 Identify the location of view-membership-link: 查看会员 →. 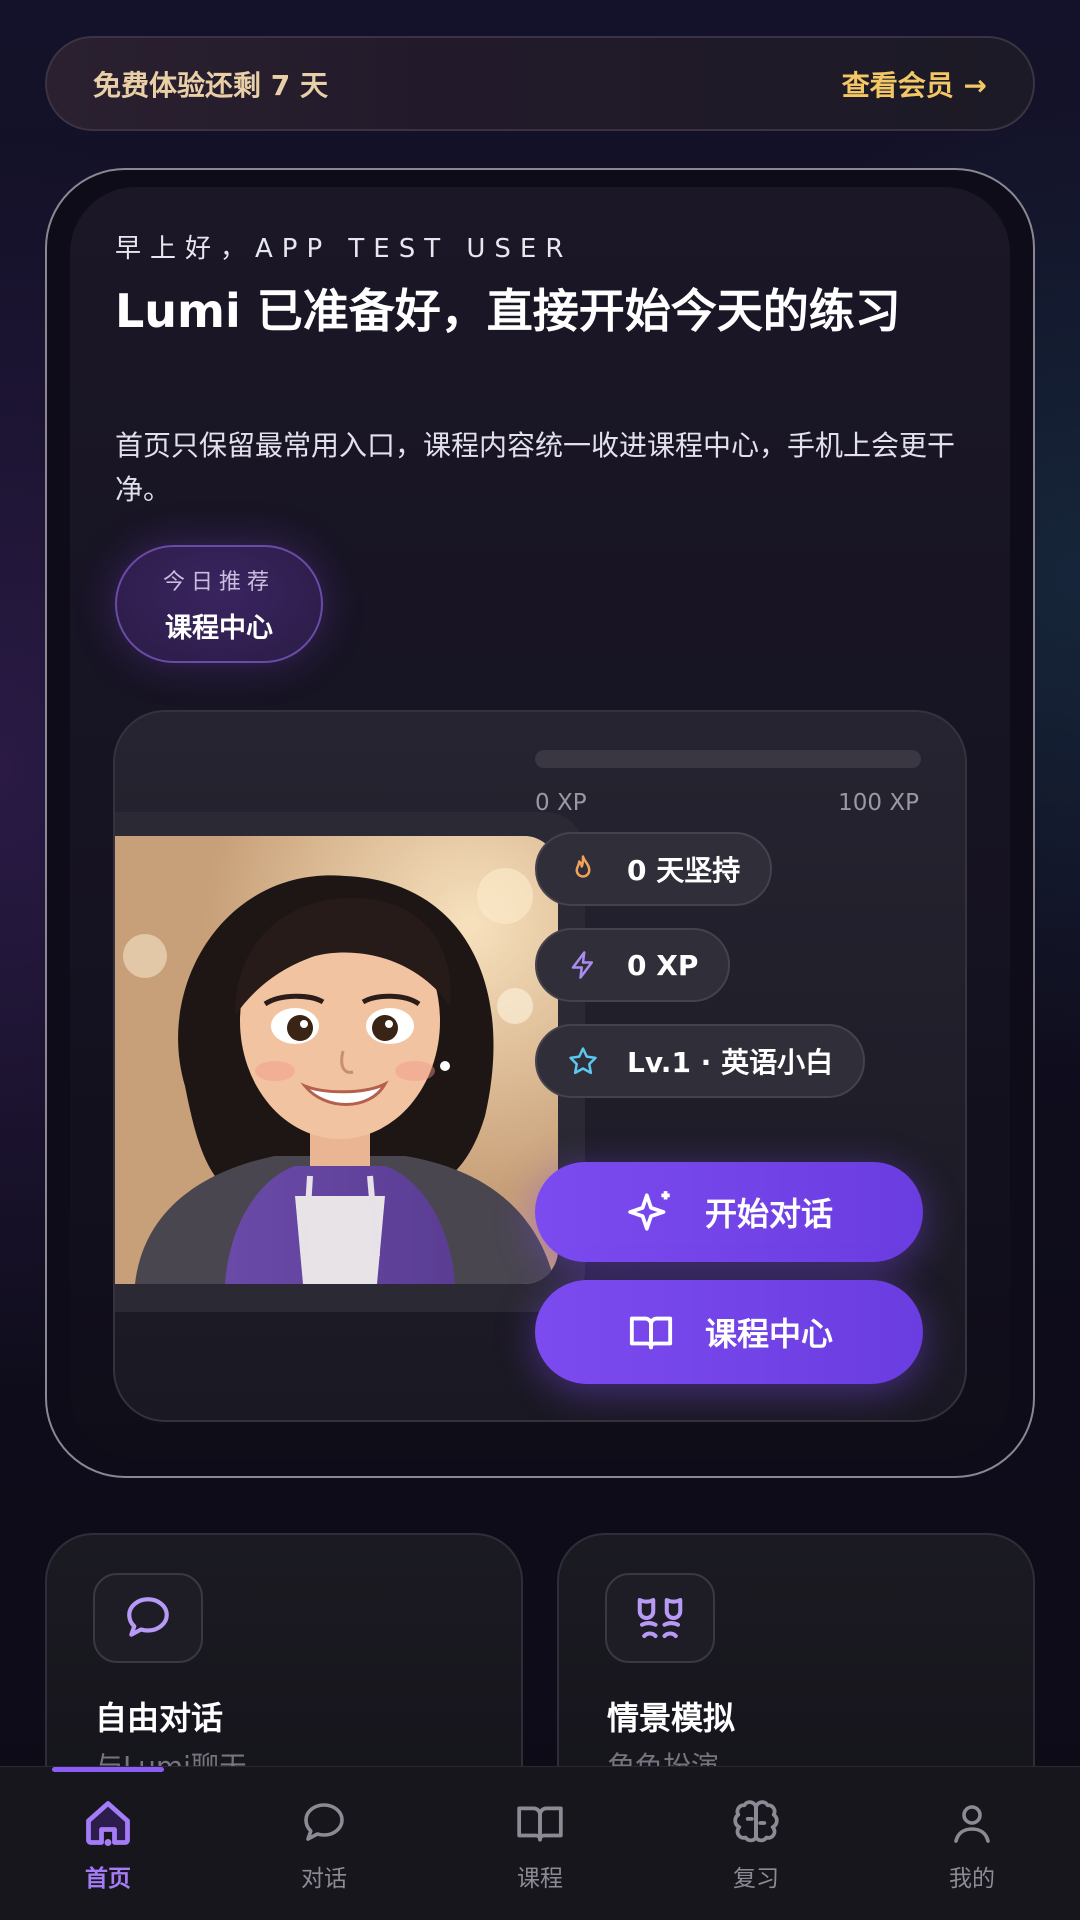
(914, 84).